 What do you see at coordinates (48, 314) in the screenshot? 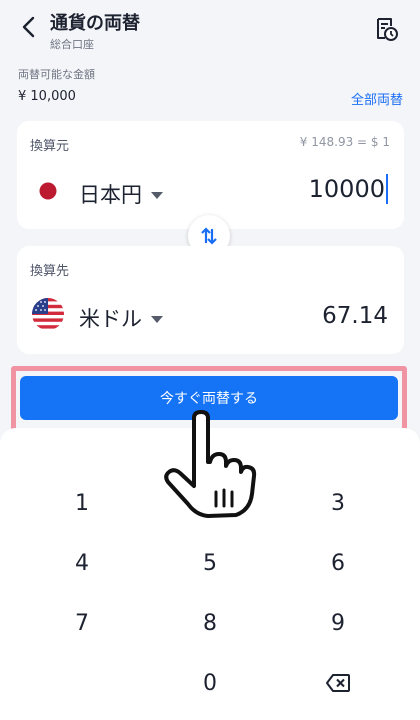
I see `us-flag-icon` at bounding box center [48, 314].